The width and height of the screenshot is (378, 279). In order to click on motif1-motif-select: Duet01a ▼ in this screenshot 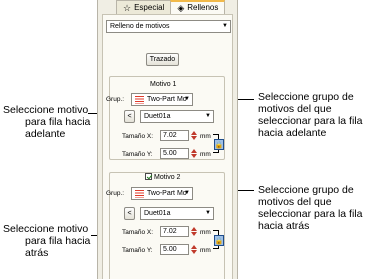, I will do `click(177, 116)`.